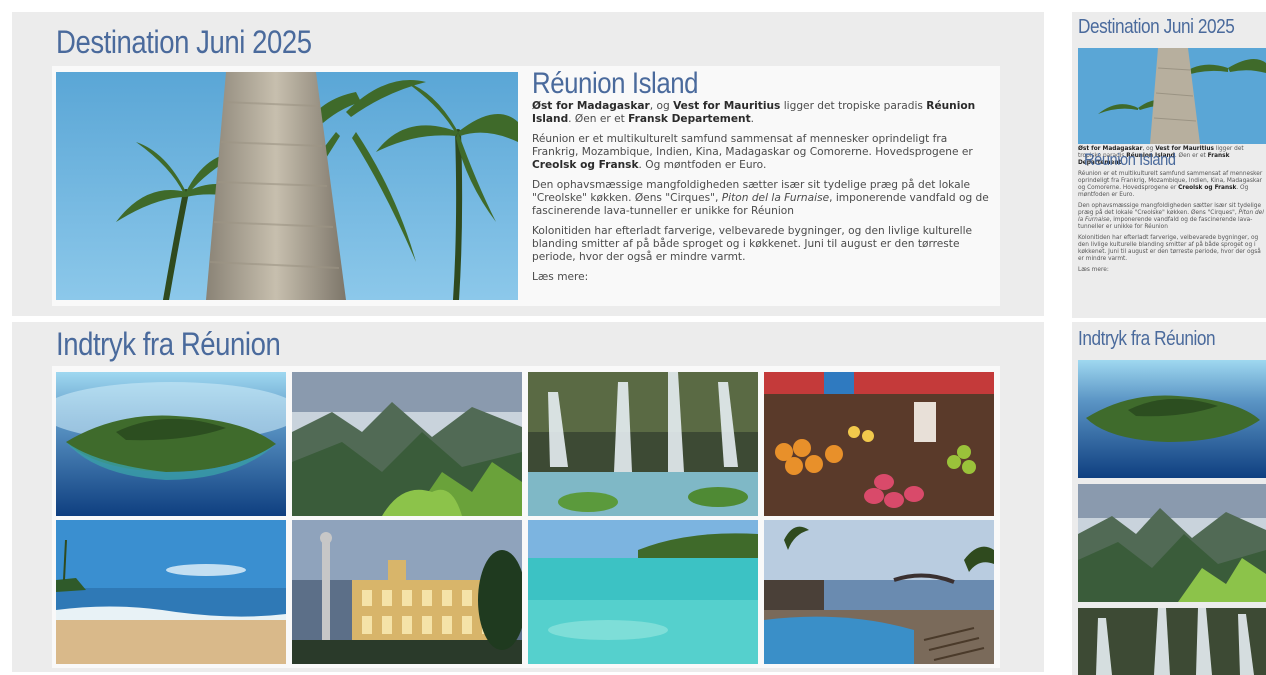 The image size is (1266, 675). Describe the element at coordinates (168, 344) in the screenshot. I see `impressions-heading: Indtryk fra Réunion` at that location.